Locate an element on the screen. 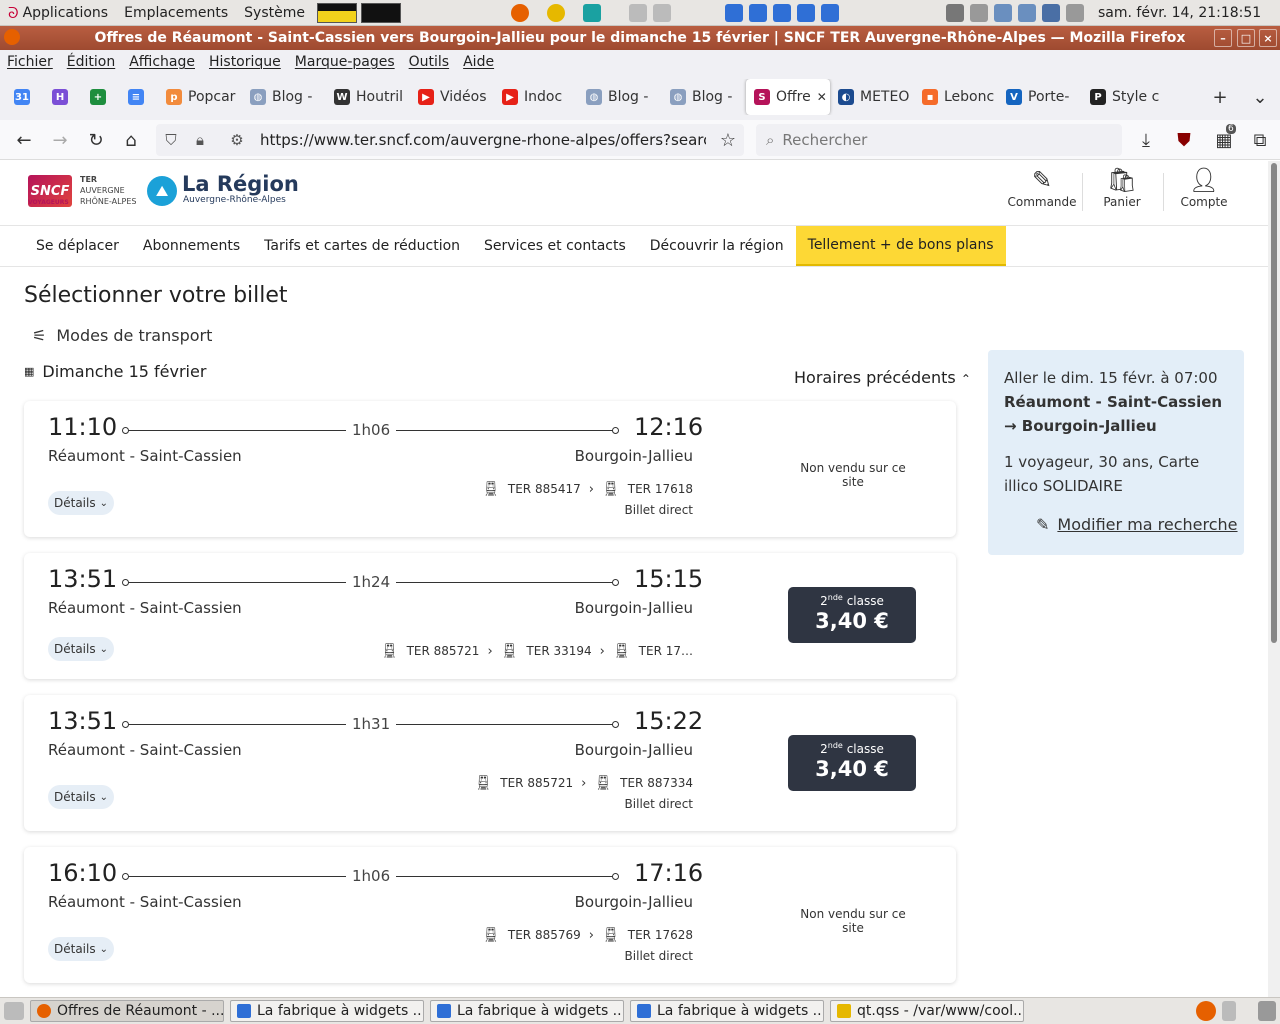  tab-2: + is located at coordinates (101, 97).